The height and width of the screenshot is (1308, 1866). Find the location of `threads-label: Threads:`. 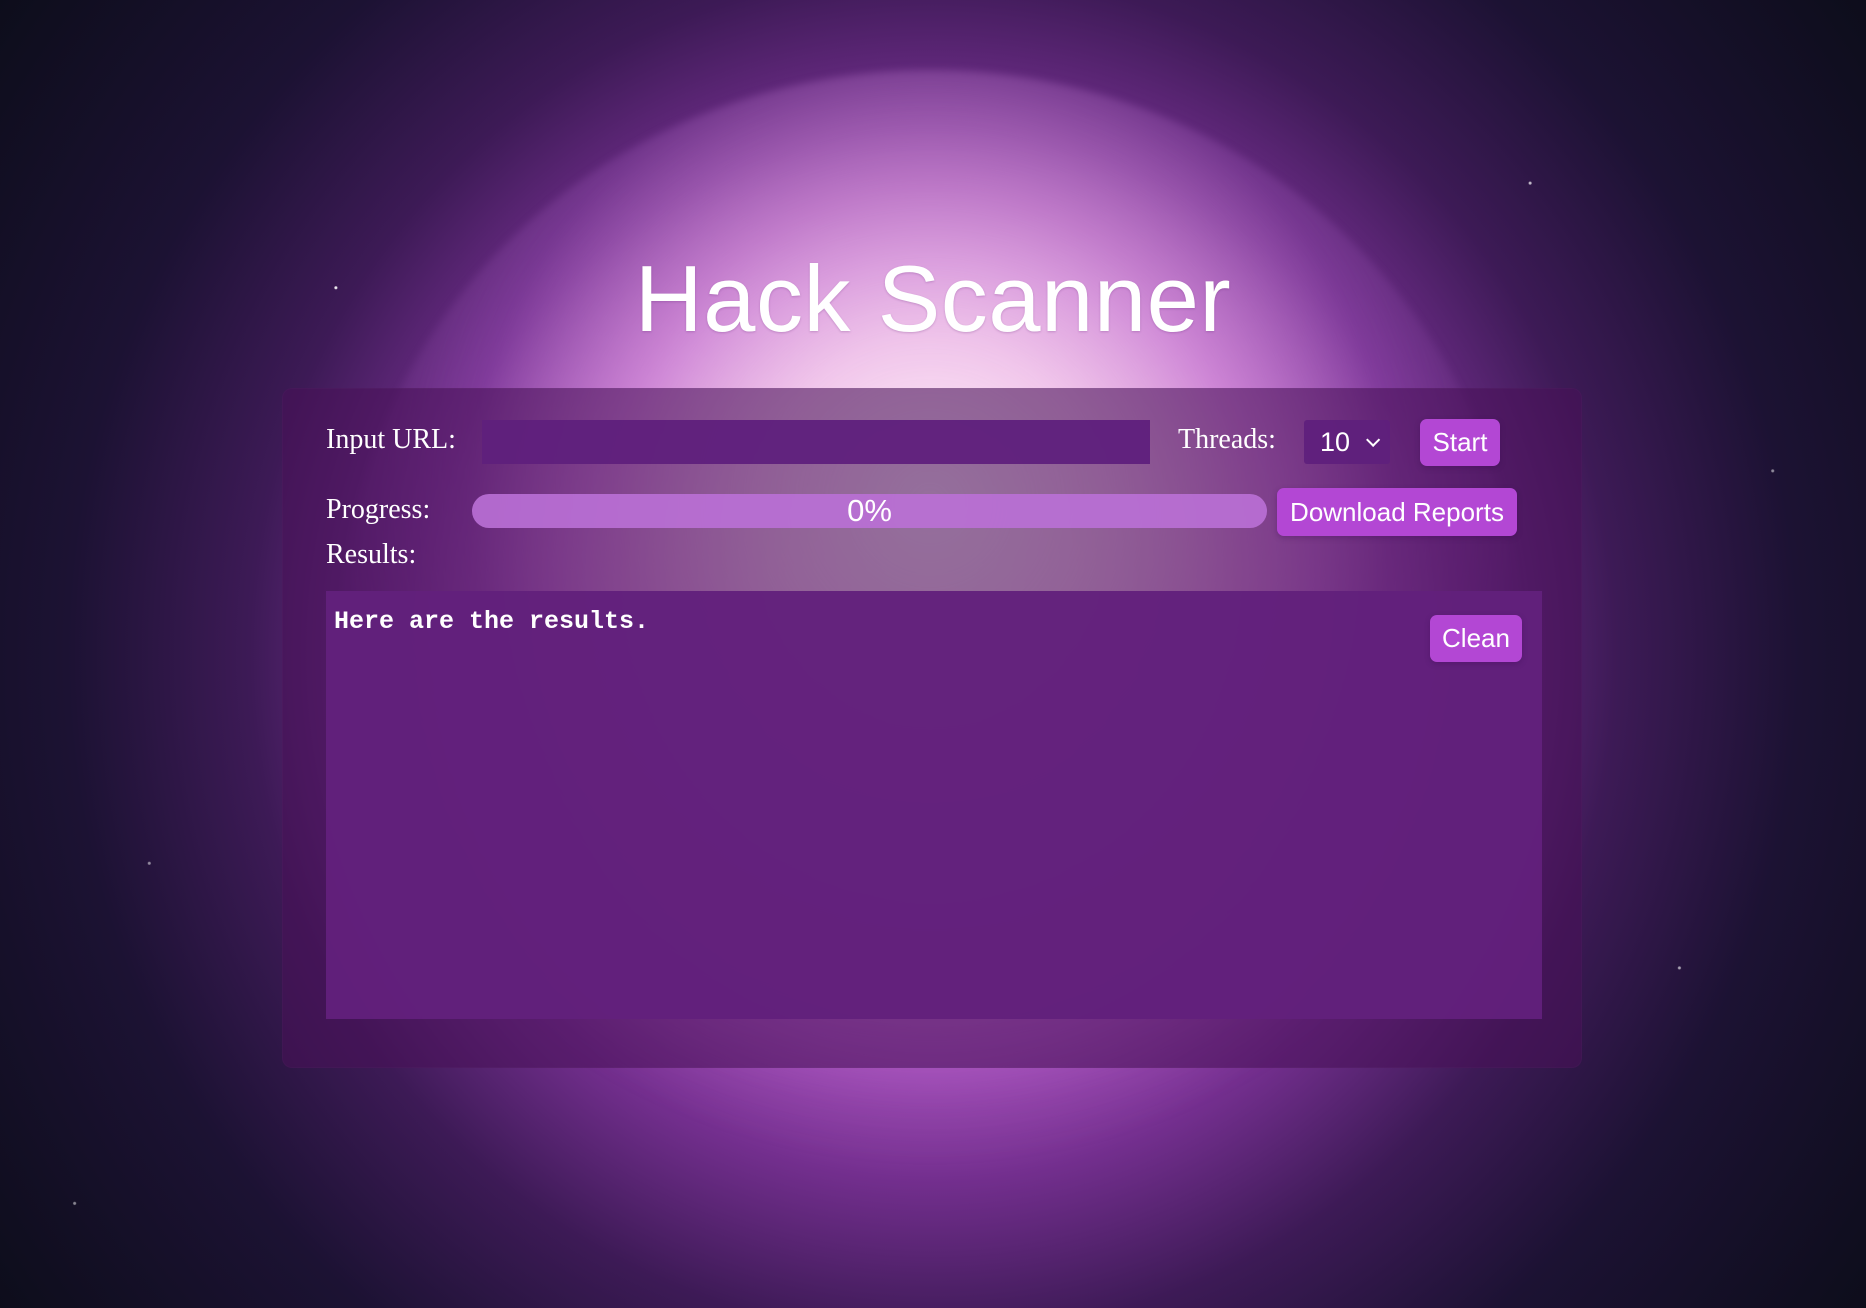

threads-label: Threads: is located at coordinates (1227, 439).